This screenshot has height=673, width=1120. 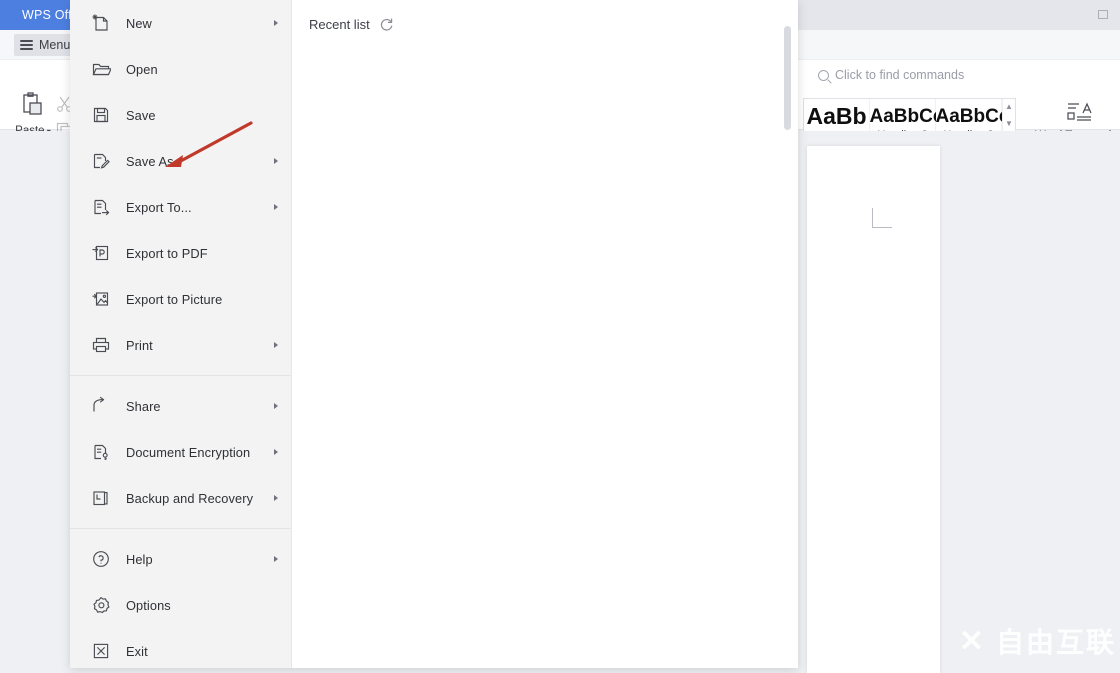 I want to click on menu-button-label: Menu, so click(x=55, y=45).